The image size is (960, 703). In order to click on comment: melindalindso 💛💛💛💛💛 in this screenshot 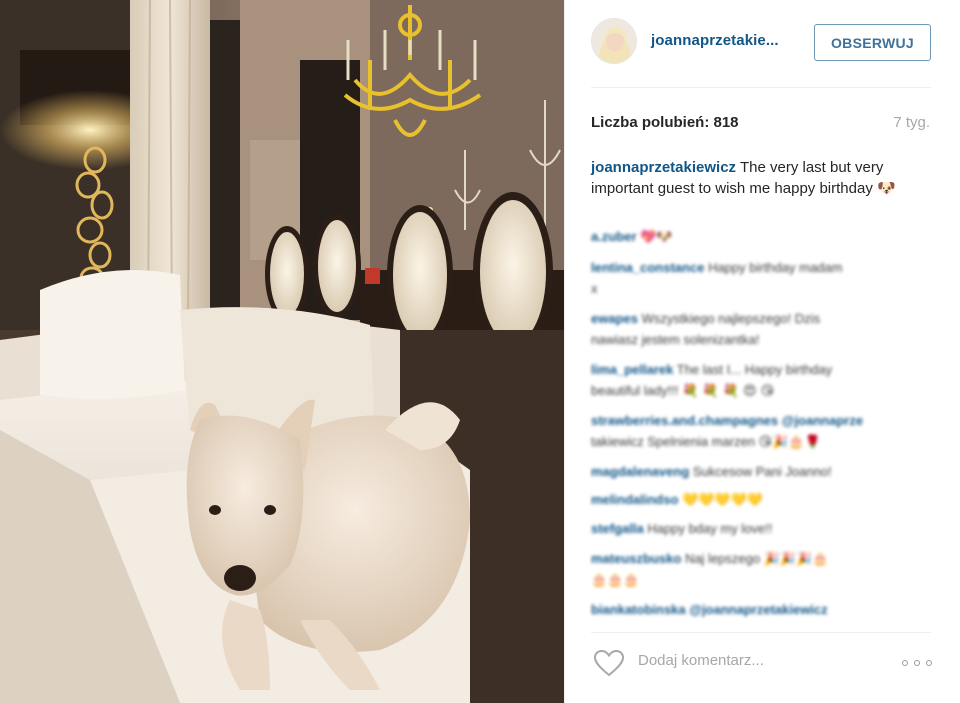, I will do `click(677, 500)`.